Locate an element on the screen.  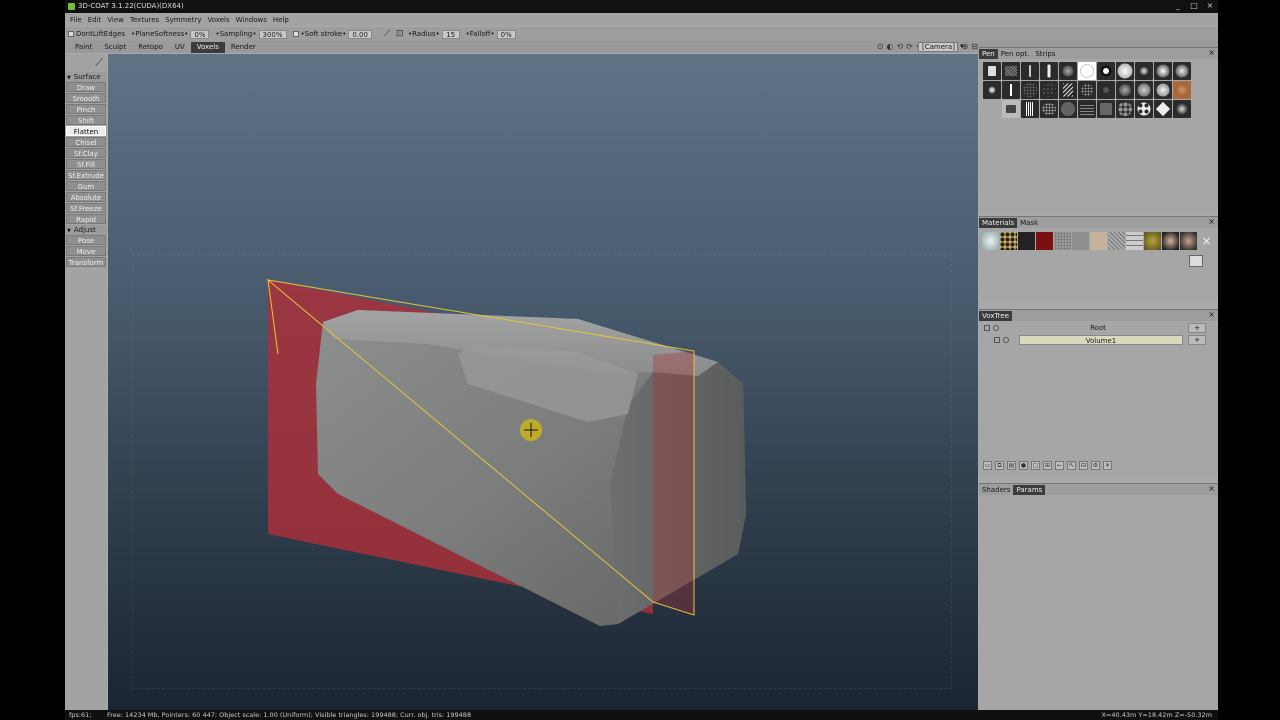
pen-soft-small-icon is located at coordinates (1068, 71).